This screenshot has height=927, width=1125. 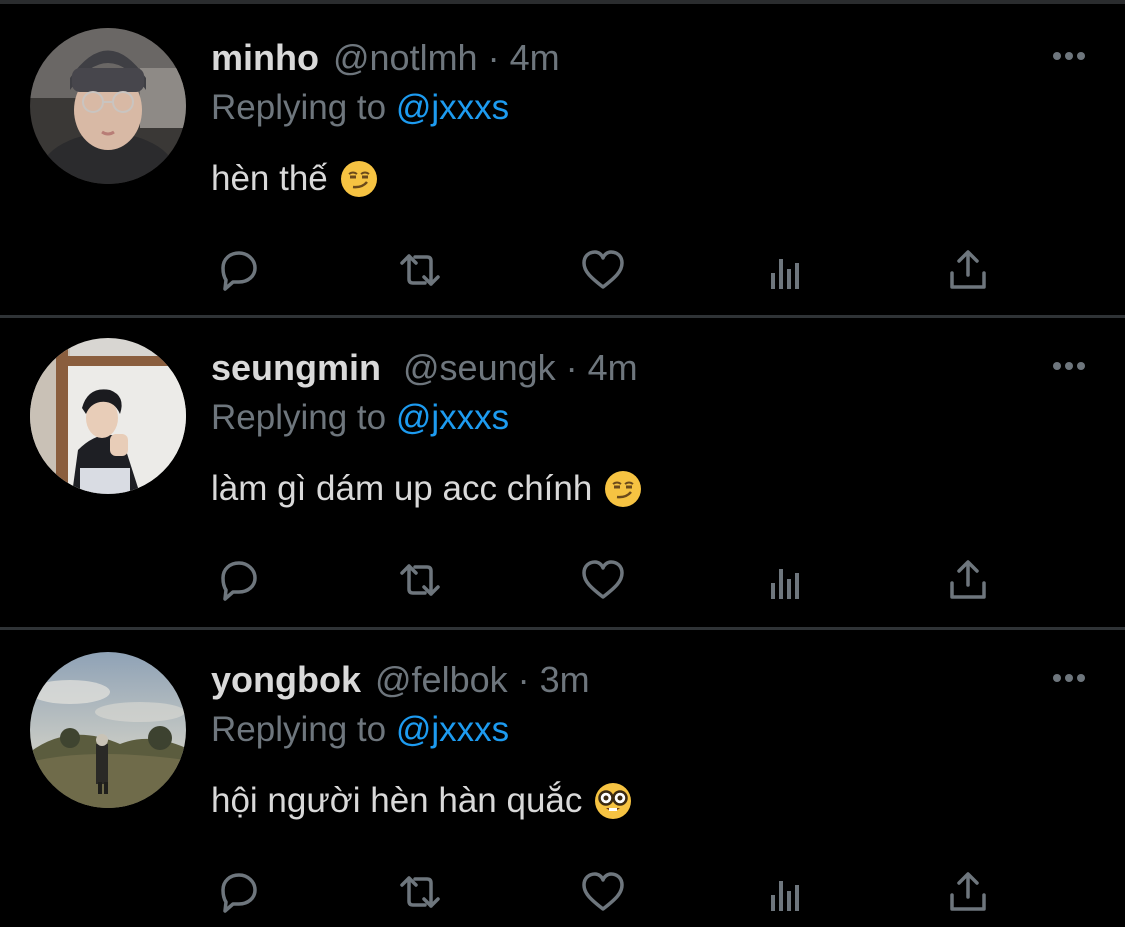 What do you see at coordinates (269, 178) in the screenshot?
I see `tweet-text-content: hèn thế` at bounding box center [269, 178].